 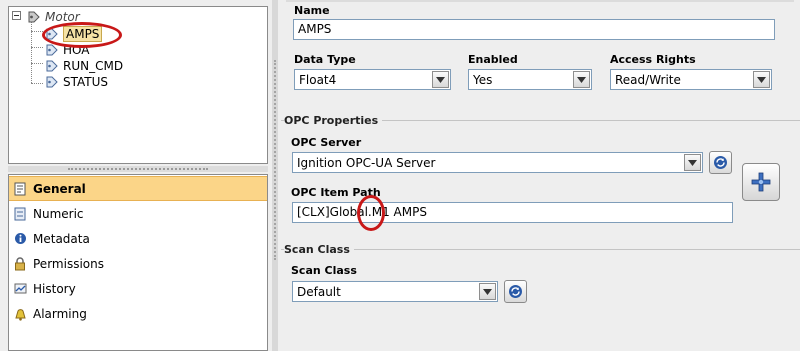 I want to click on scan-class-value: Default, so click(x=319, y=292).